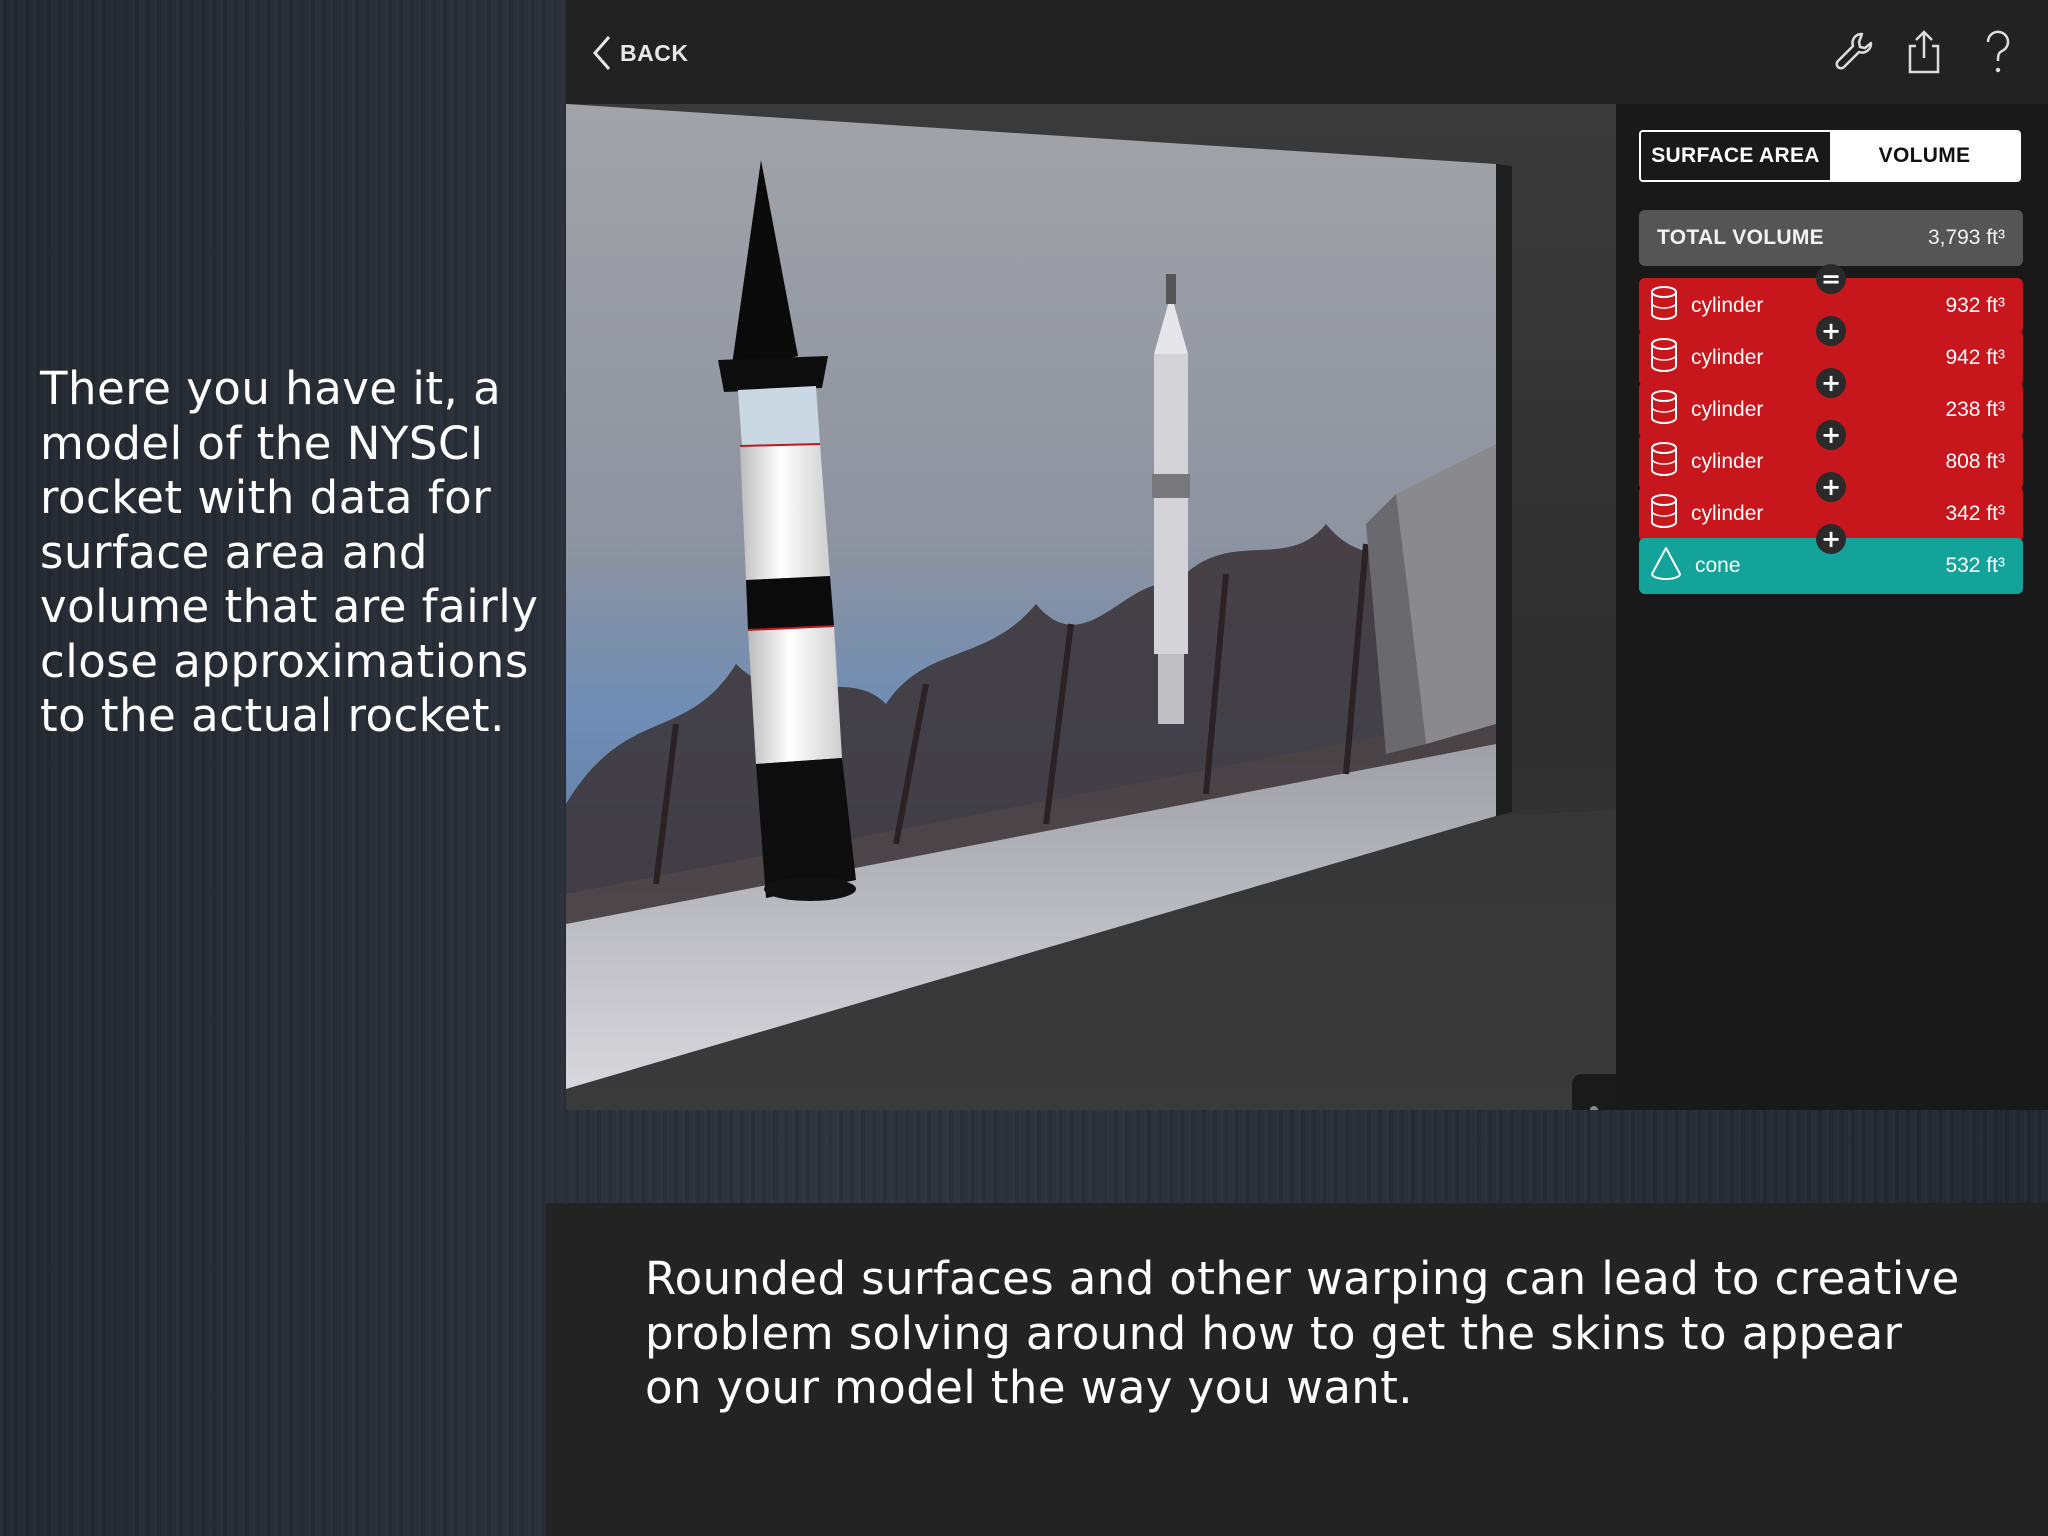 The image size is (2048, 1536). Describe the element at coordinates (1998, 52) in the screenshot. I see `help-icon` at that location.